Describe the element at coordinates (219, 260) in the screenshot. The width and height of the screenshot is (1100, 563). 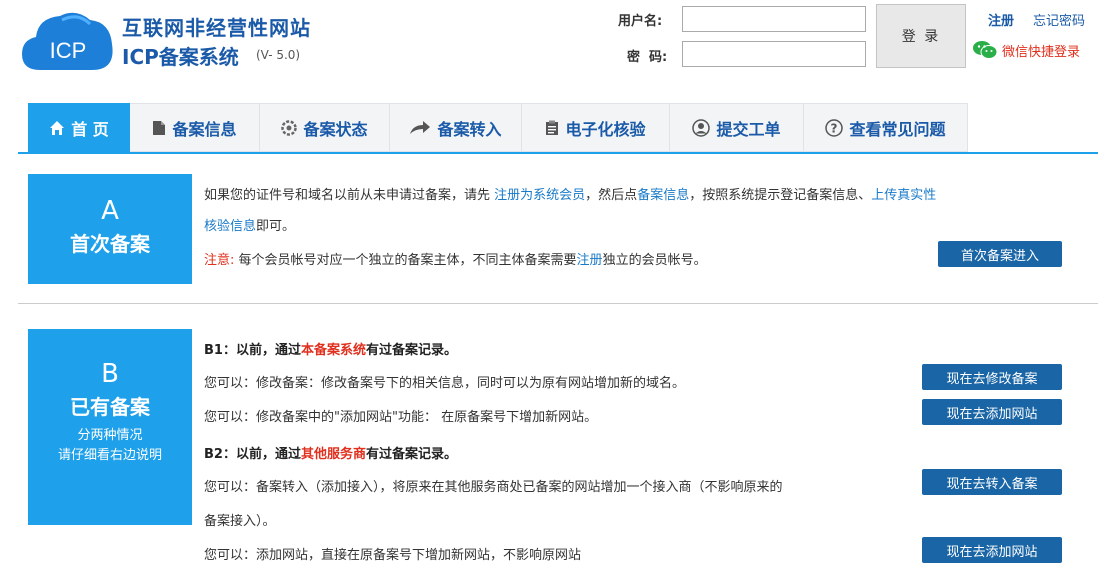
I see `note-label: 注意:` at that location.